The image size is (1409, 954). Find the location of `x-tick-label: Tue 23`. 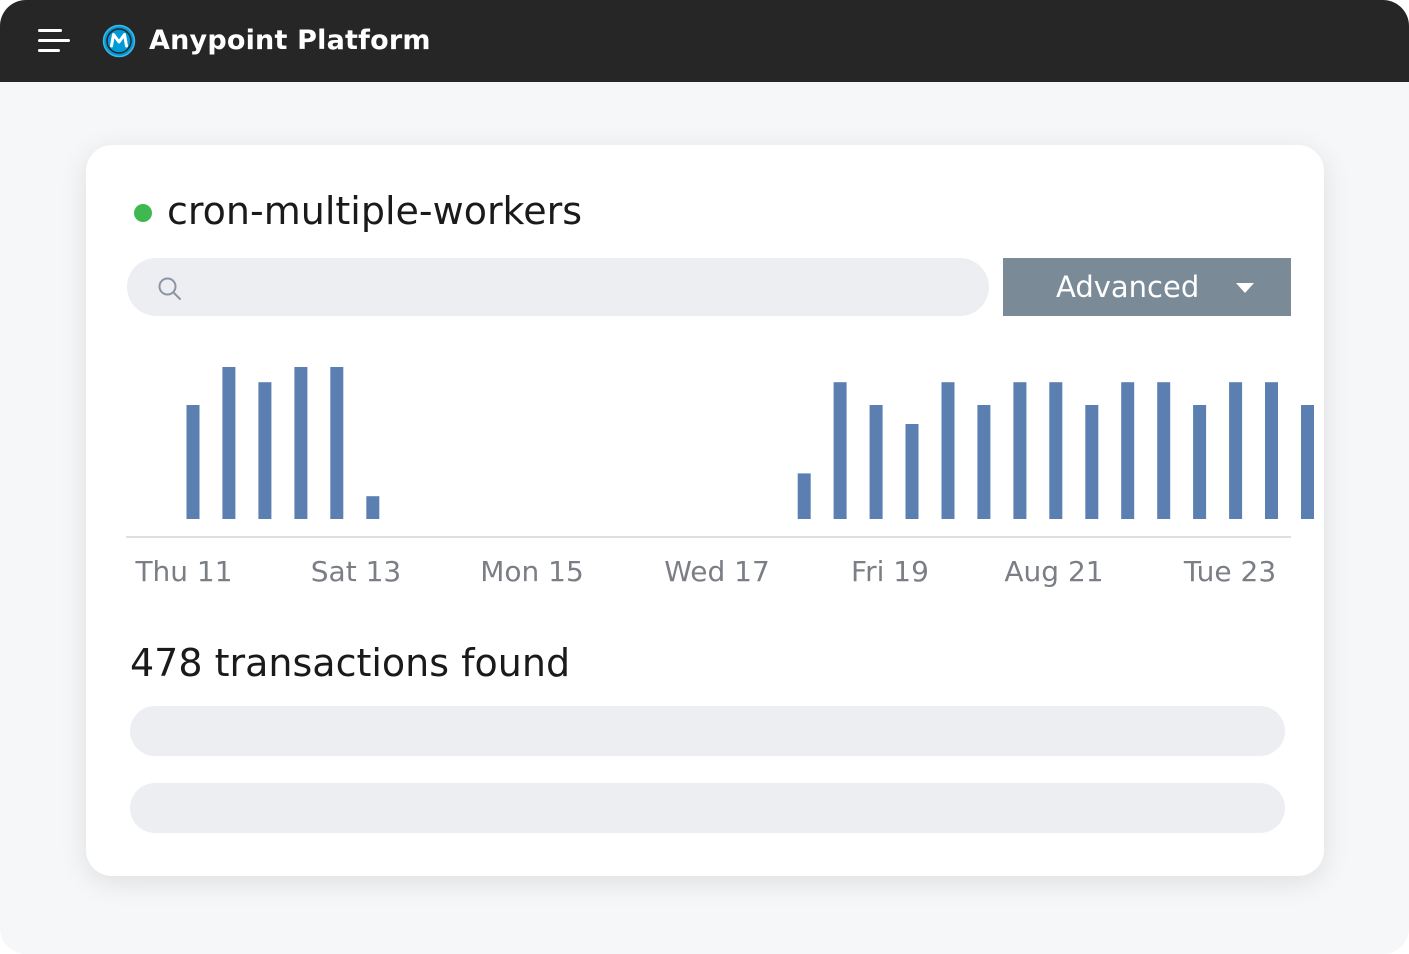

x-tick-label: Tue 23 is located at coordinates (1229, 571).